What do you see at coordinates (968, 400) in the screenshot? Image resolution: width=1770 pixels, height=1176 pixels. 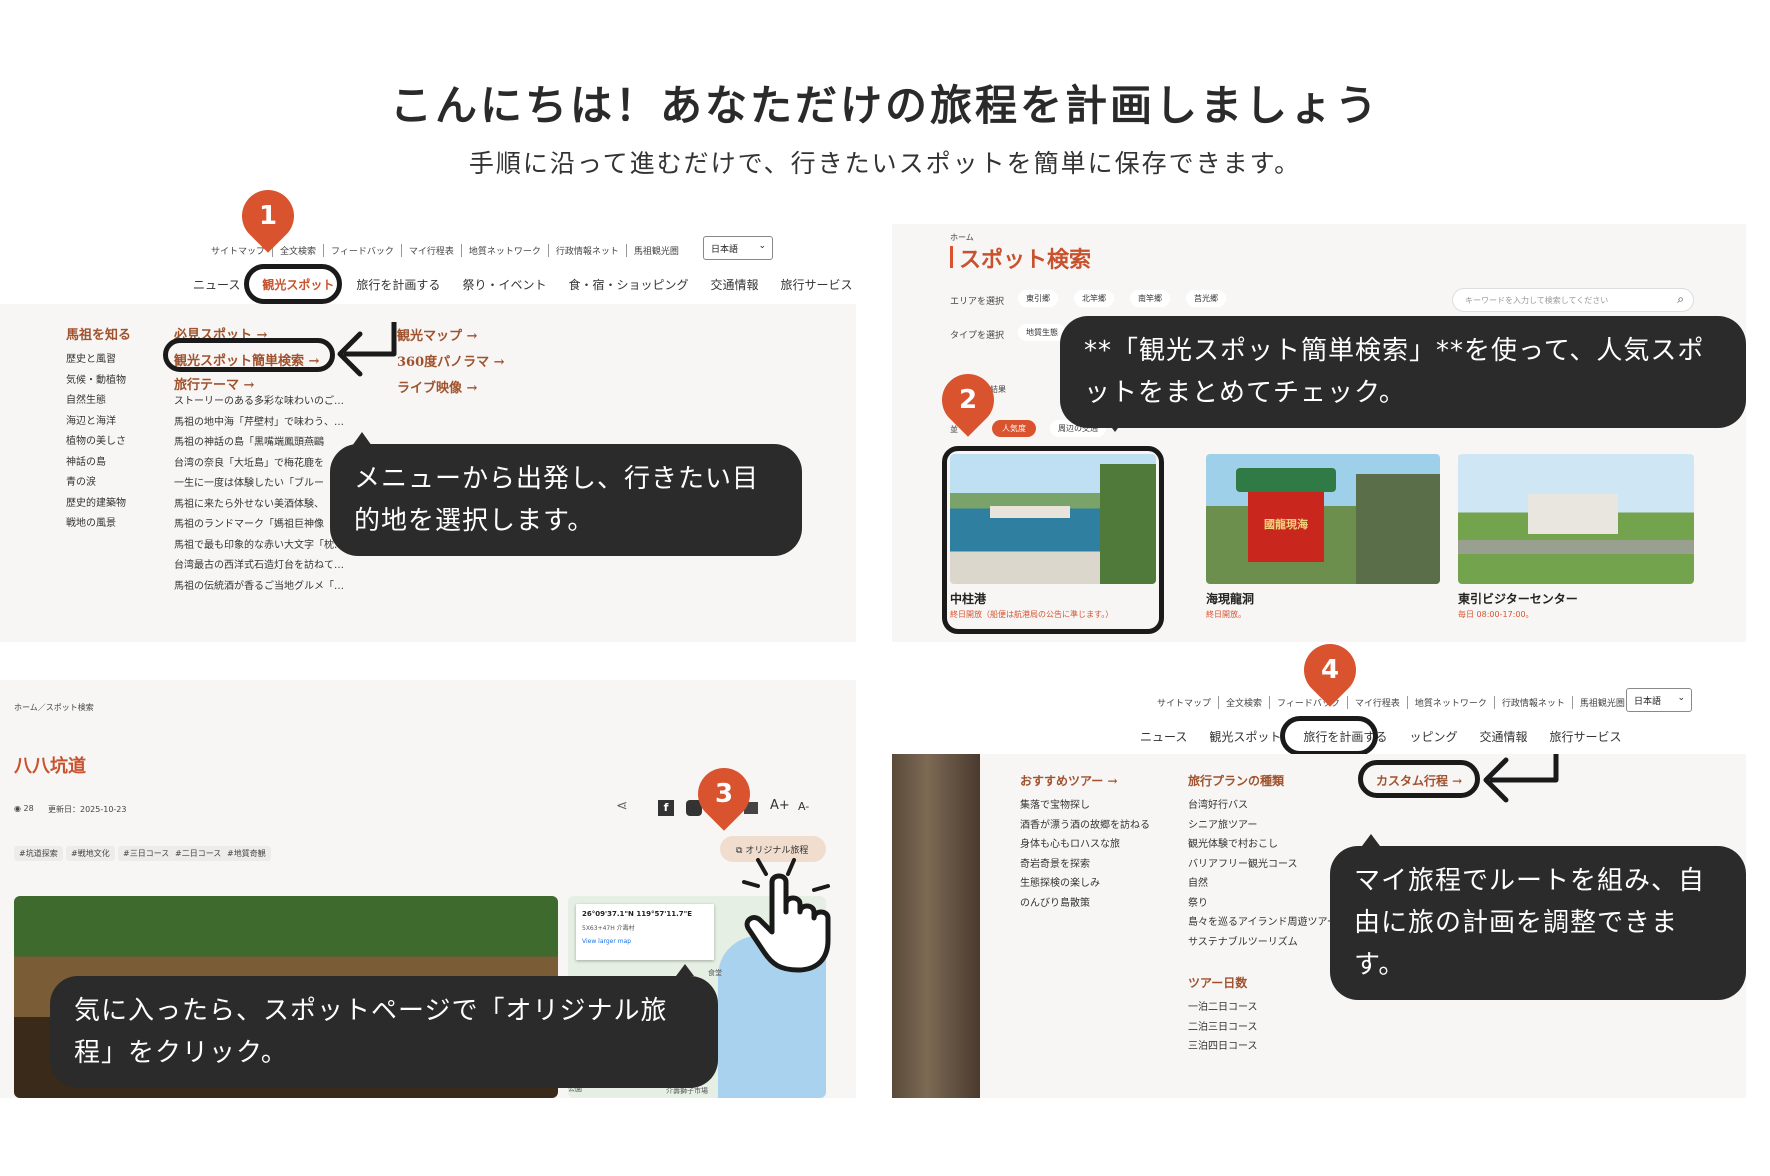 I see `step-pin-2: 2` at bounding box center [968, 400].